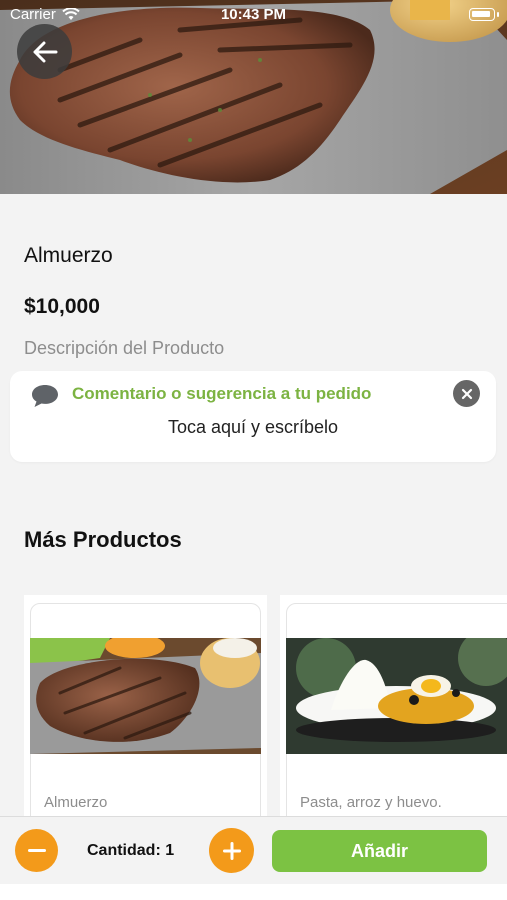 The height and width of the screenshot is (900, 507). I want to click on arrow-left-icon, so click(45, 51).